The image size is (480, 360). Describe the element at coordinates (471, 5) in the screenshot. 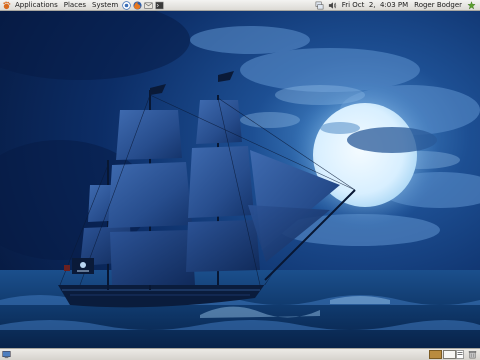

I see `update-notifier-icon` at that location.